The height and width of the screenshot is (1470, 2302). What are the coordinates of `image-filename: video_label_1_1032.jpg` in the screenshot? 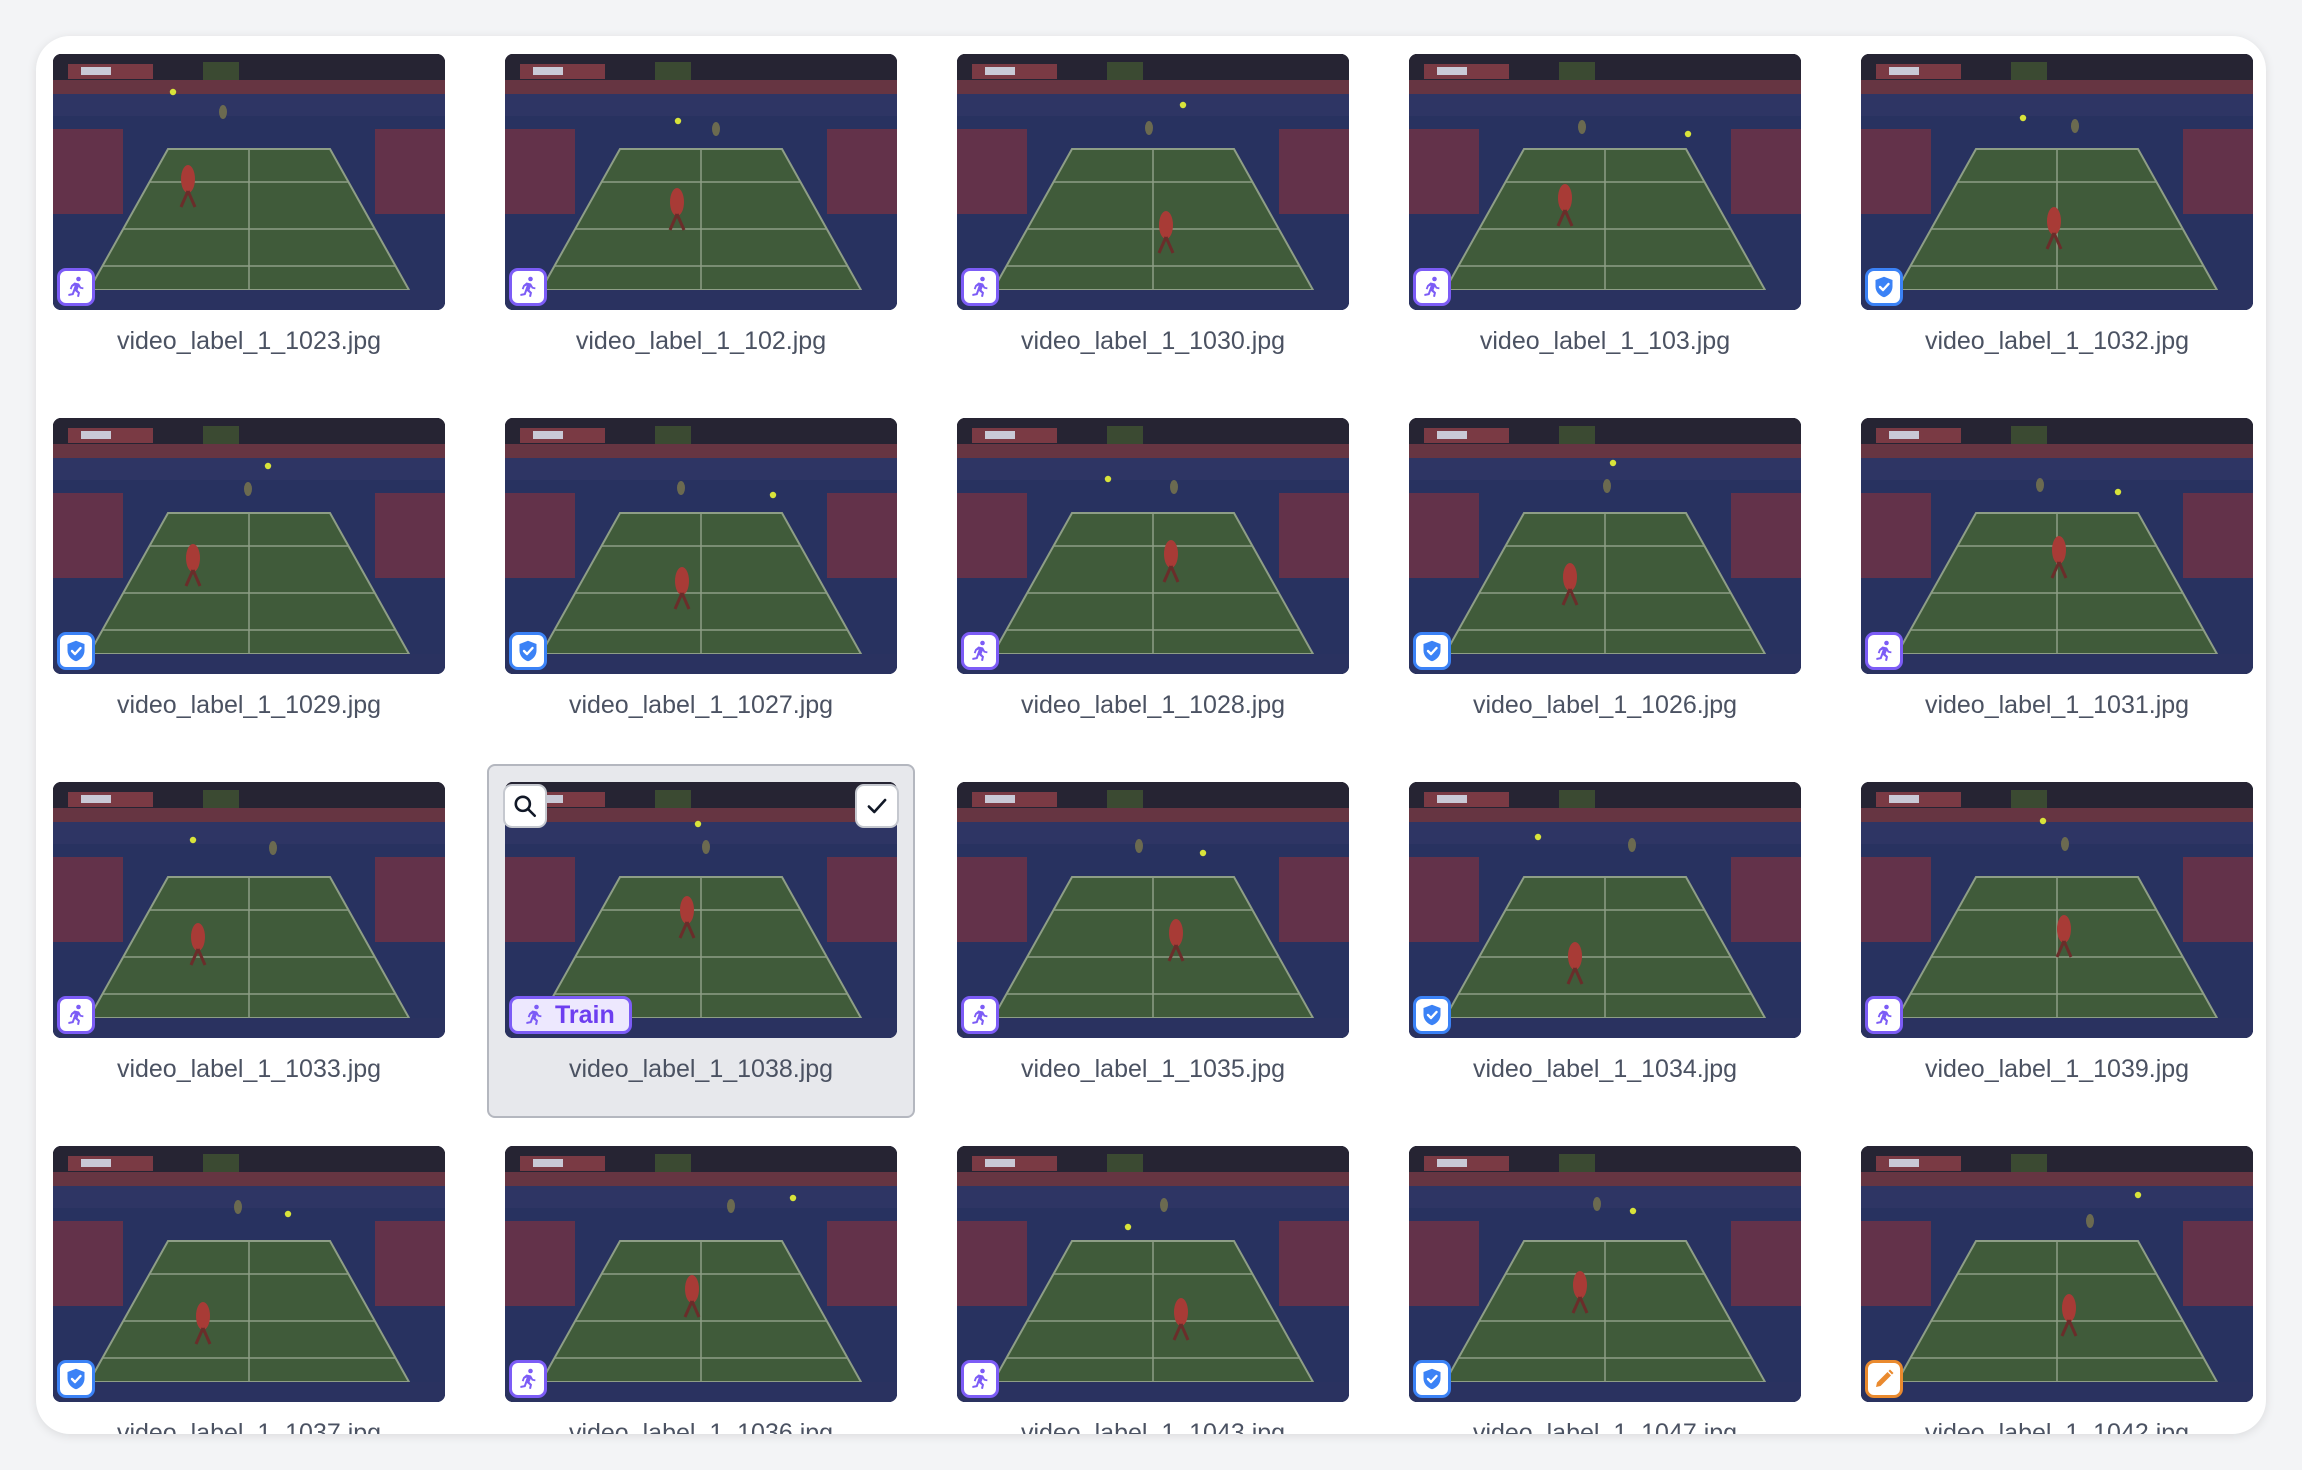 It's located at (2057, 341).